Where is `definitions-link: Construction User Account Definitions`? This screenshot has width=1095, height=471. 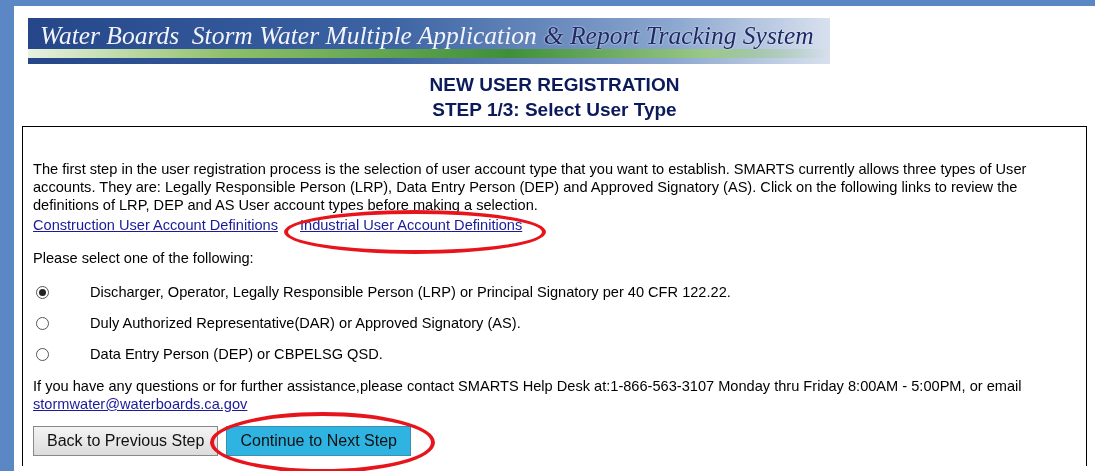 definitions-link: Construction User Account Definitions is located at coordinates (155, 225).